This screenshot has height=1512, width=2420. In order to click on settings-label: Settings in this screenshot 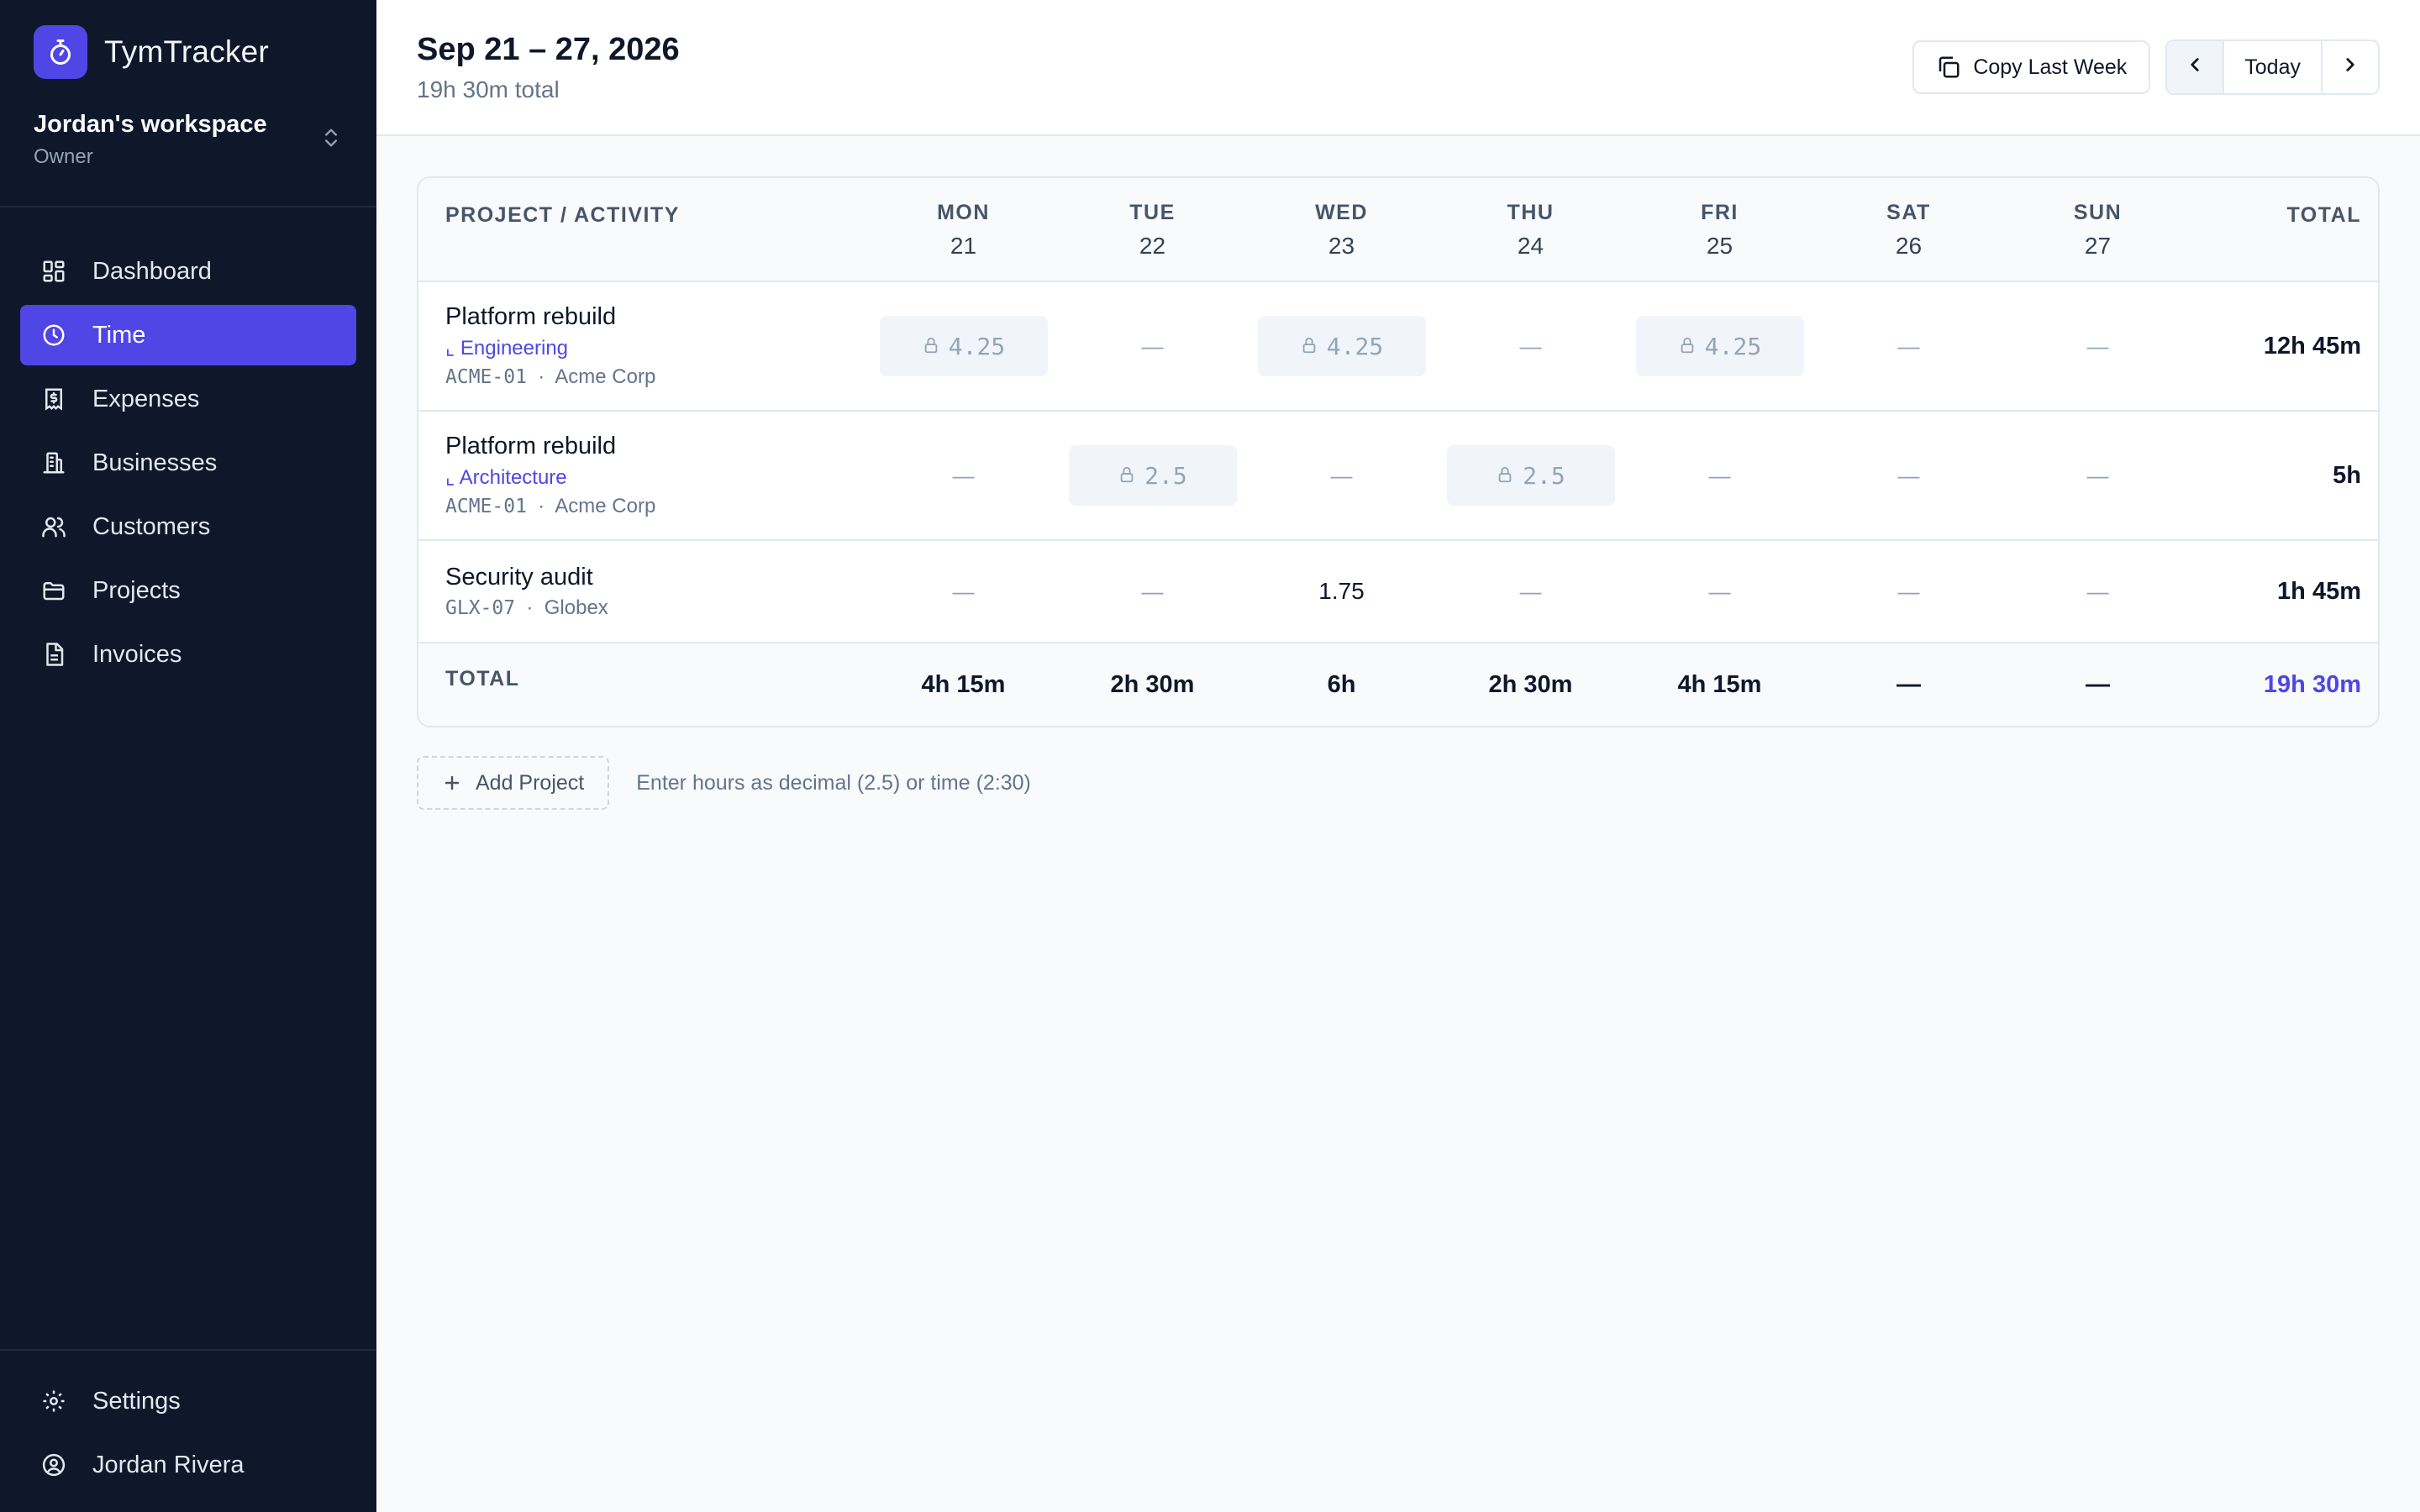, I will do `click(136, 1401)`.